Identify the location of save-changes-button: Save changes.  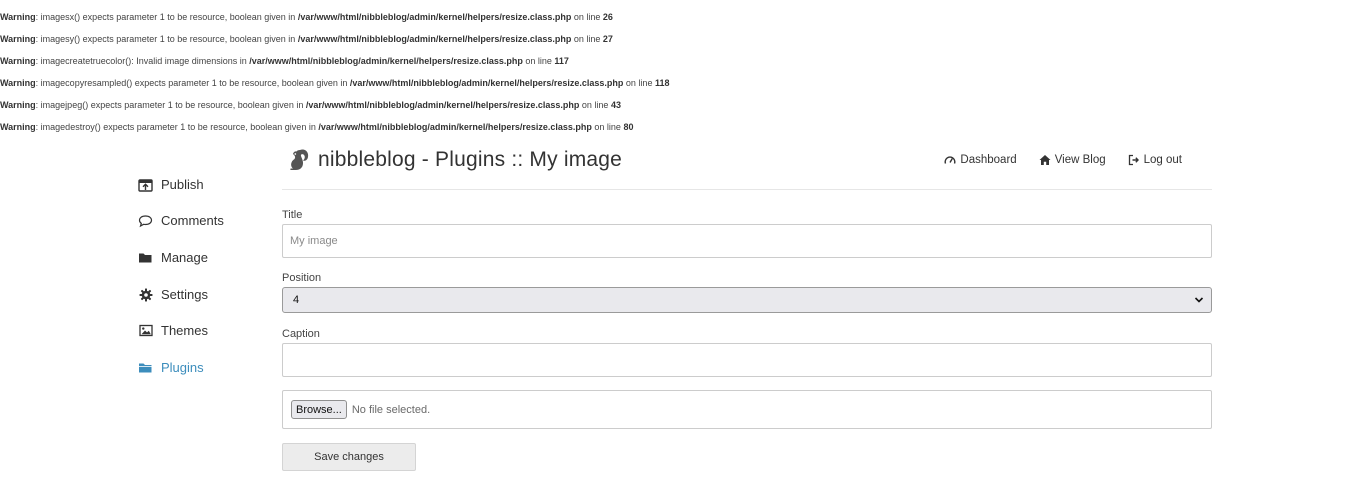
(349, 457).